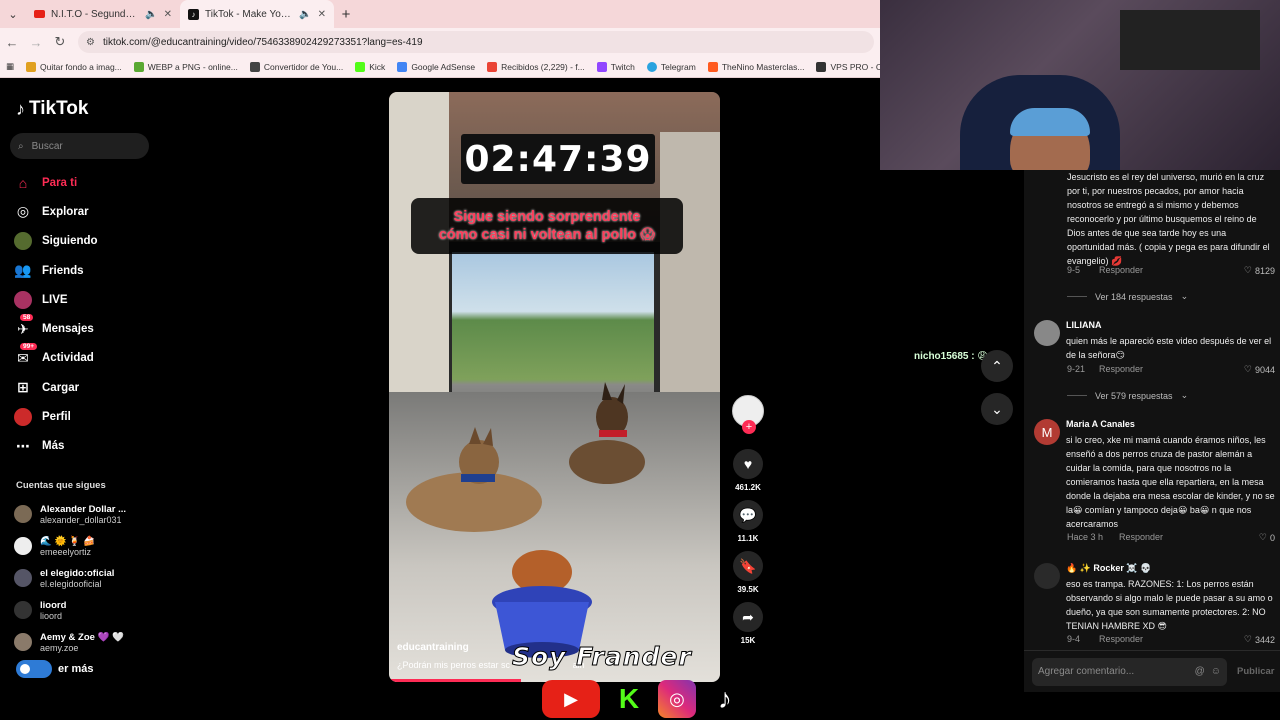 The height and width of the screenshot is (720, 1280). Describe the element at coordinates (47, 146) in the screenshot. I see `search-placeholder: Buscar` at that location.